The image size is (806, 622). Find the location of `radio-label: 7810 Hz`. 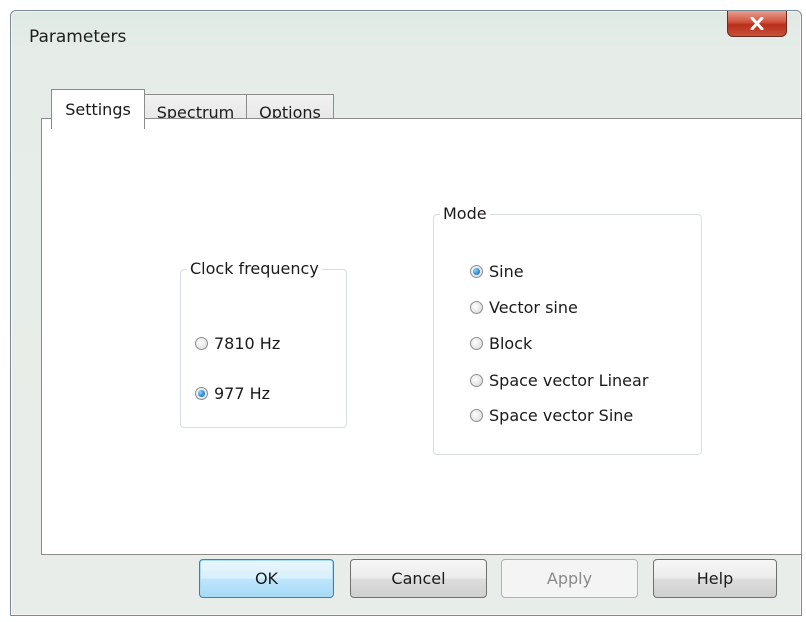

radio-label: 7810 Hz is located at coordinates (247, 343).